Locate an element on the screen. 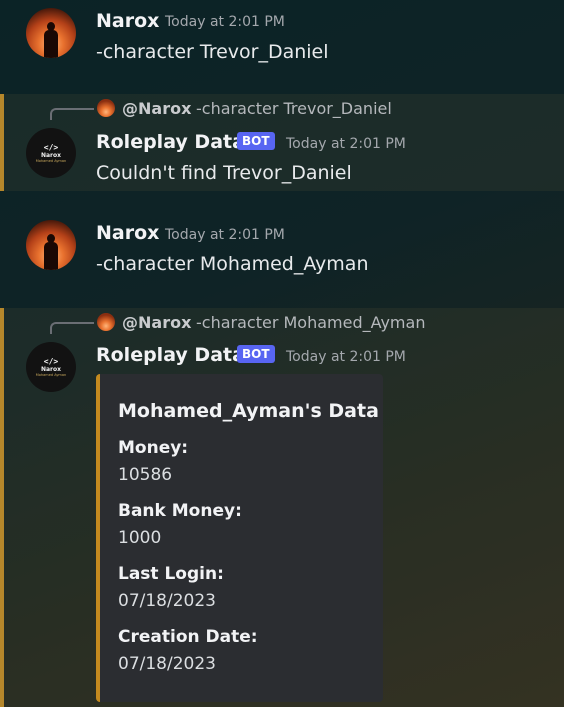  embed-field-name: Creation Date: is located at coordinates (188, 637).